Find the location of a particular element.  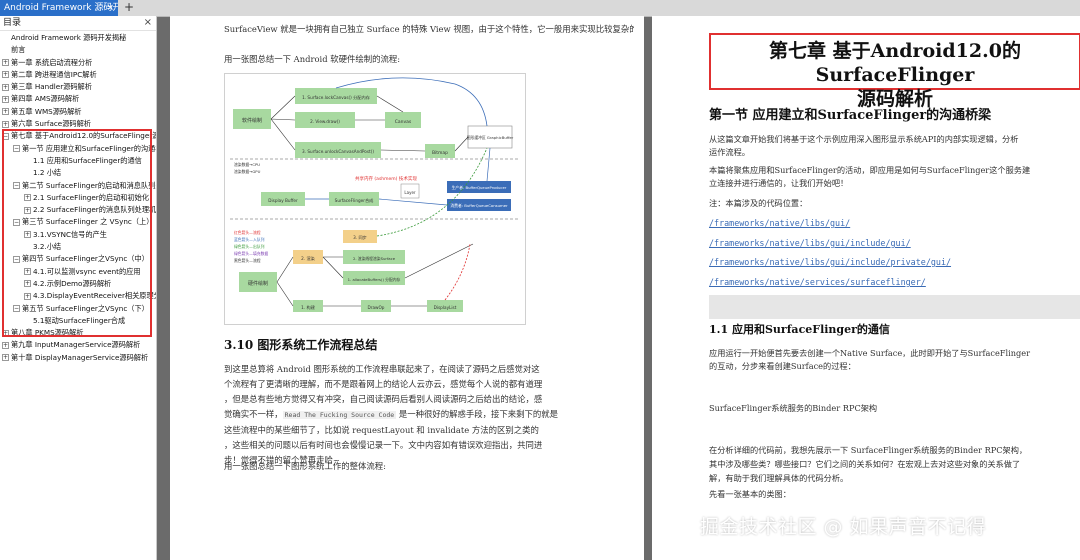

canvas-label: Canvas is located at coordinates (403, 122).